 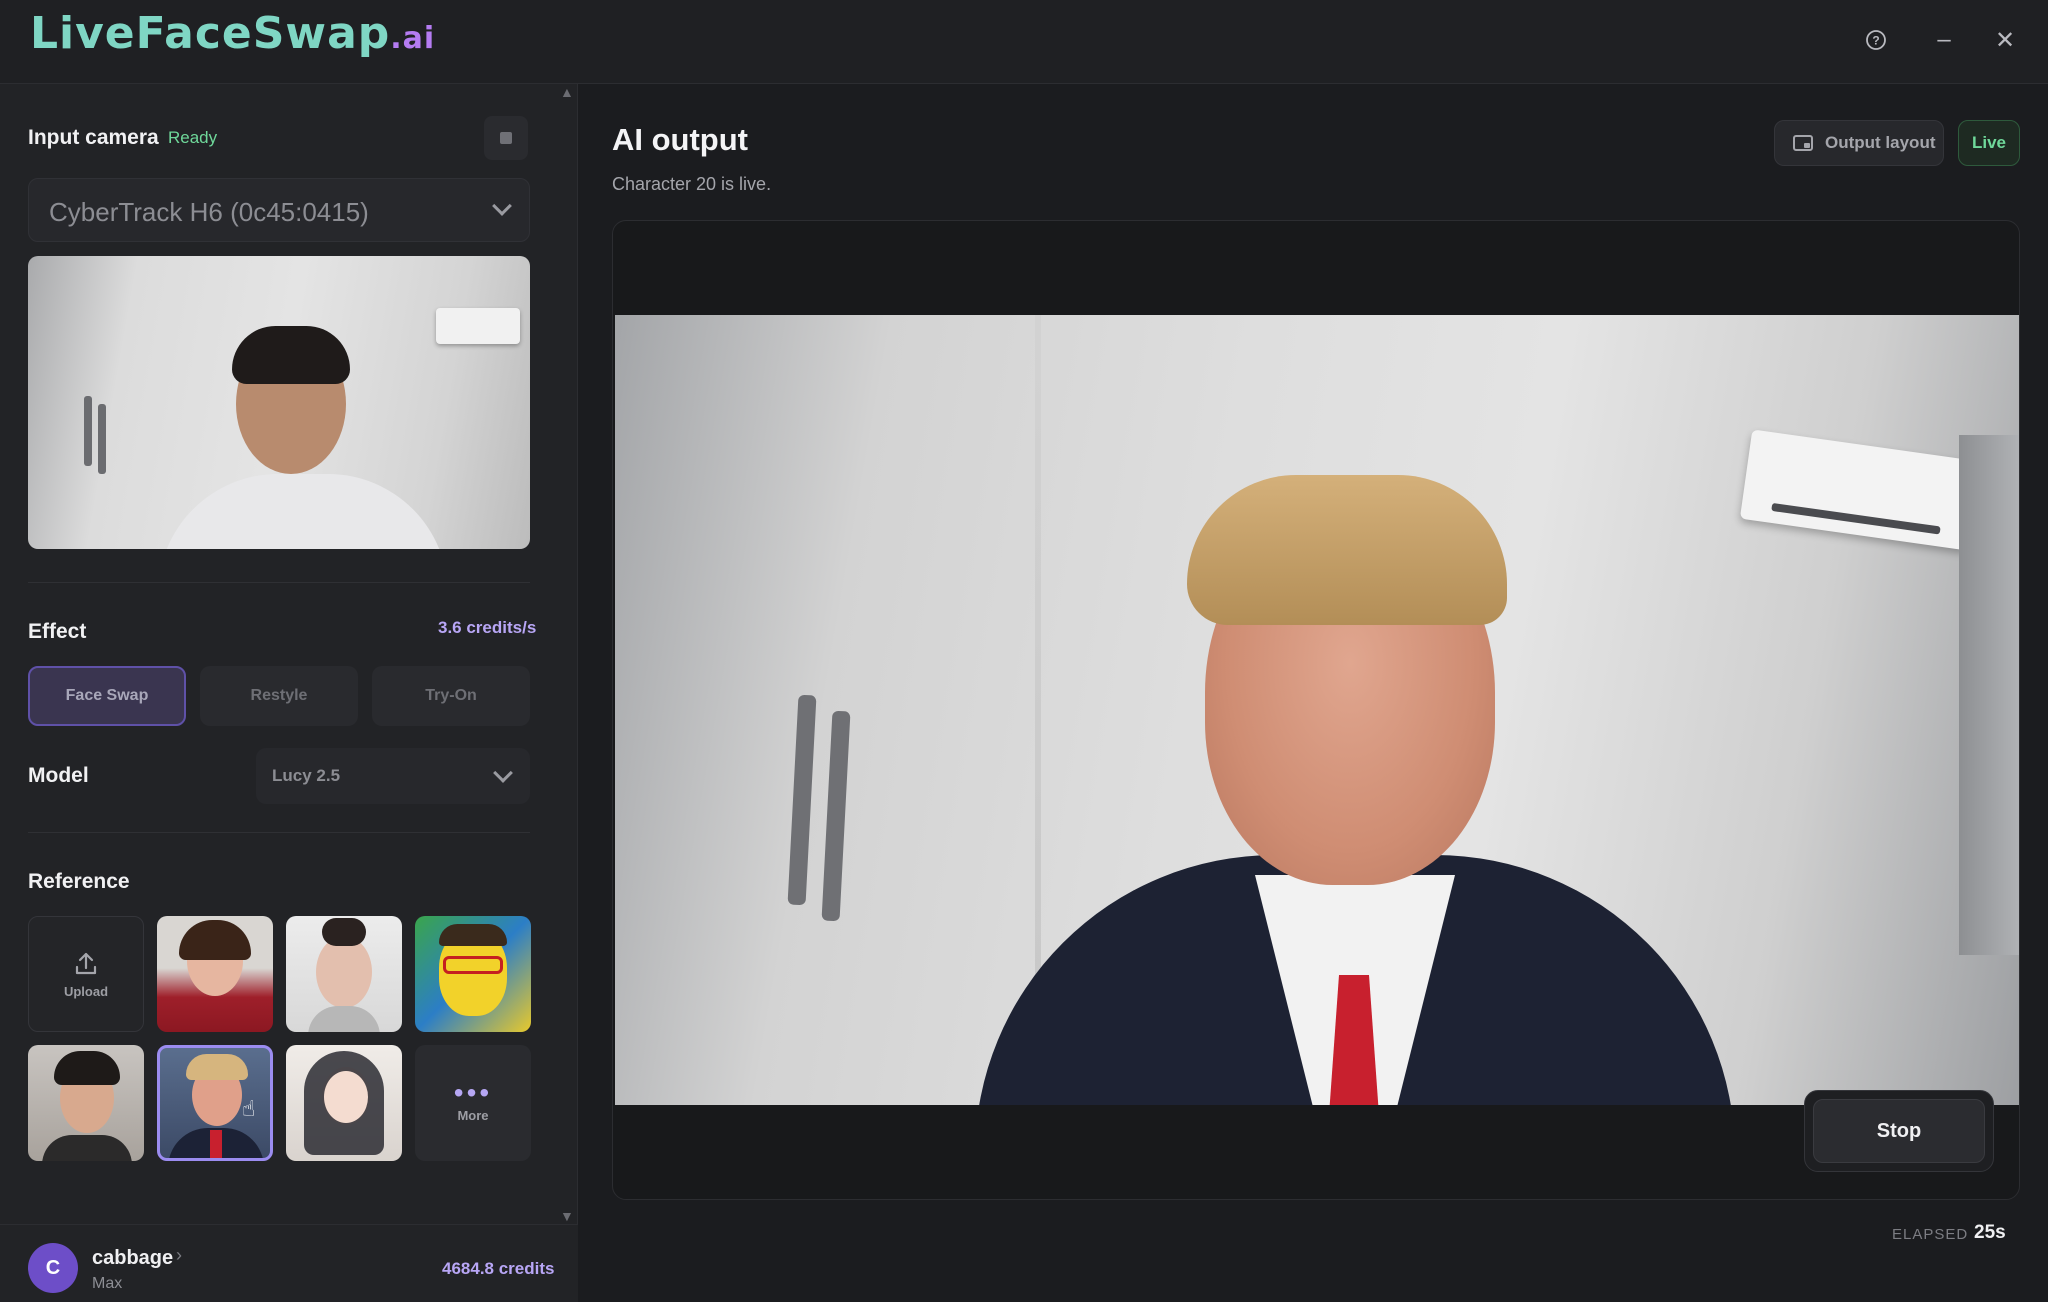 What do you see at coordinates (1944, 40) in the screenshot?
I see `minimize-icon: –` at bounding box center [1944, 40].